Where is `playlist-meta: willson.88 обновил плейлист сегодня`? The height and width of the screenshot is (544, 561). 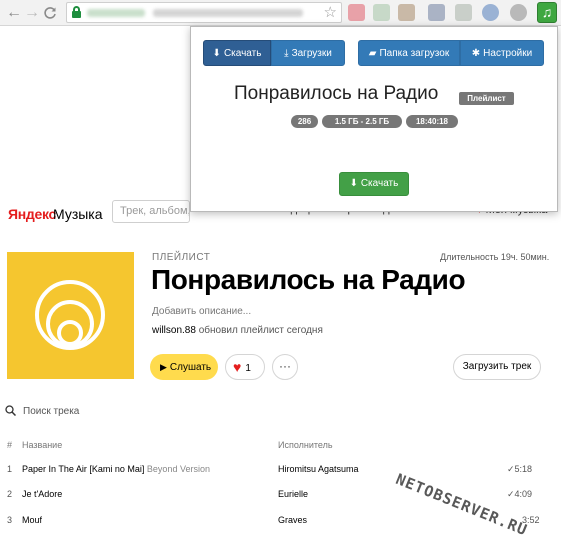 playlist-meta: willson.88 обновил плейлист сегодня is located at coordinates (237, 330).